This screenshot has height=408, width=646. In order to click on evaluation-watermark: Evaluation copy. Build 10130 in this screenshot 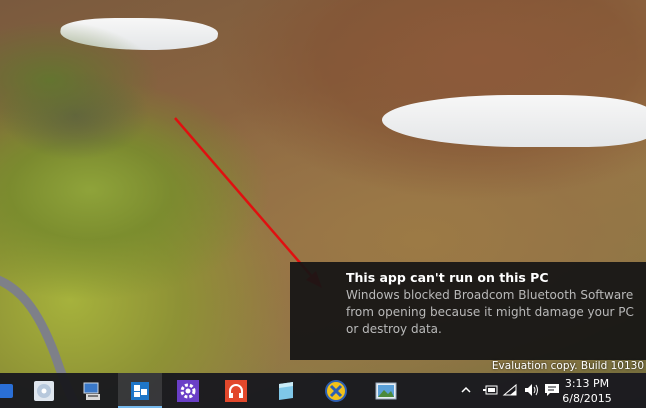, I will do `click(567, 366)`.